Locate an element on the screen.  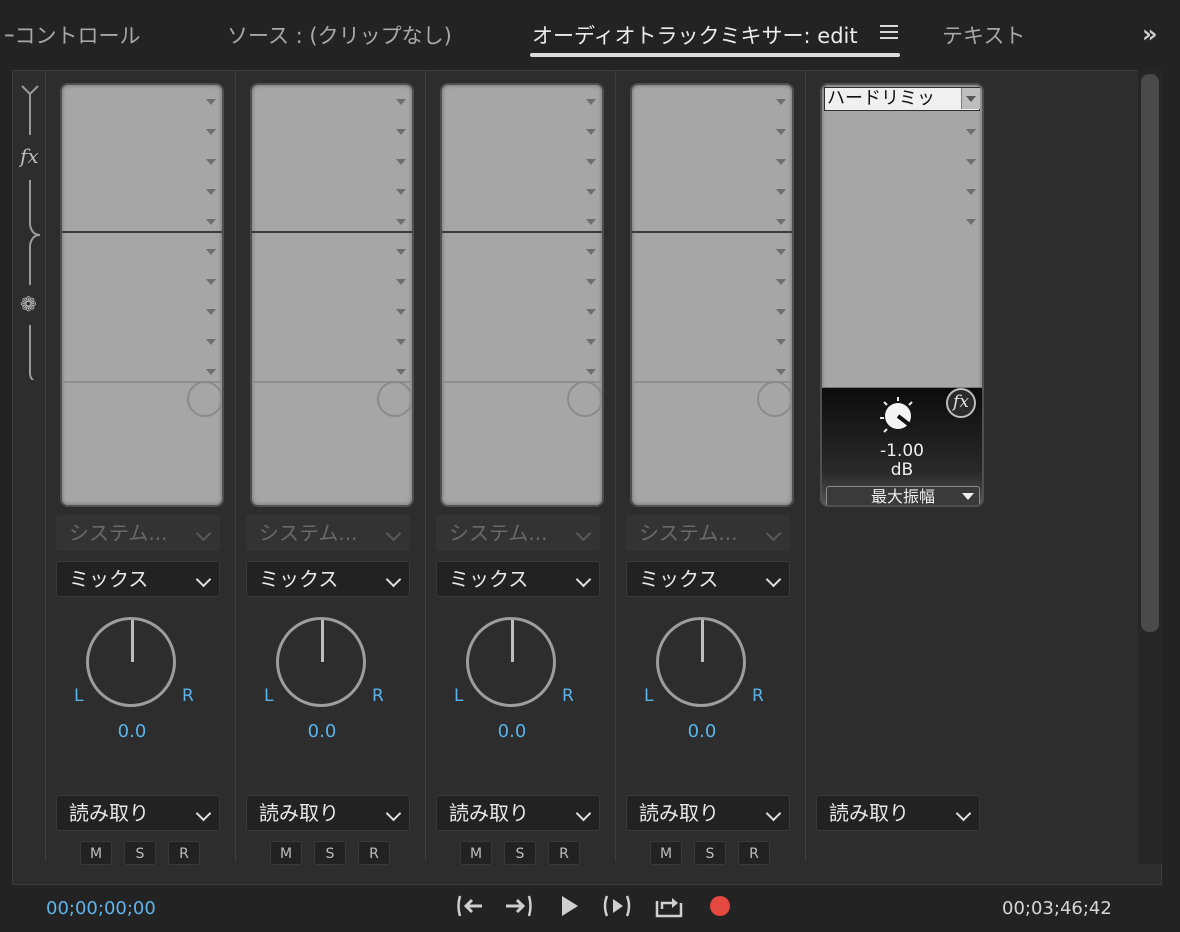
track-channel-4: システム... ミックス L R 0.0 読み取り M S R is located at coordinates (710, 468).